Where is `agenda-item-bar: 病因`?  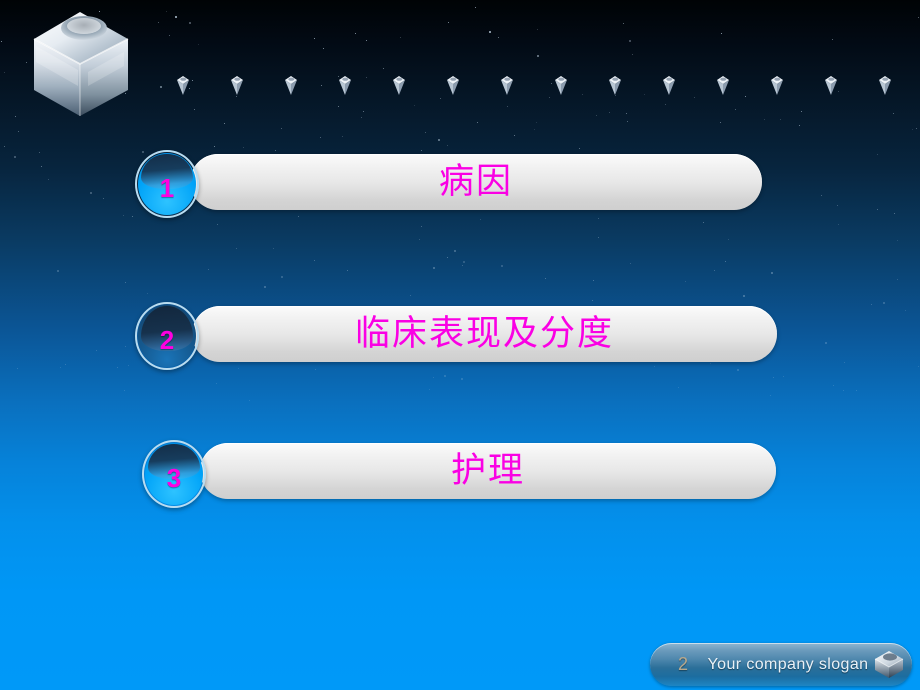 agenda-item-bar: 病因 is located at coordinates (476, 182).